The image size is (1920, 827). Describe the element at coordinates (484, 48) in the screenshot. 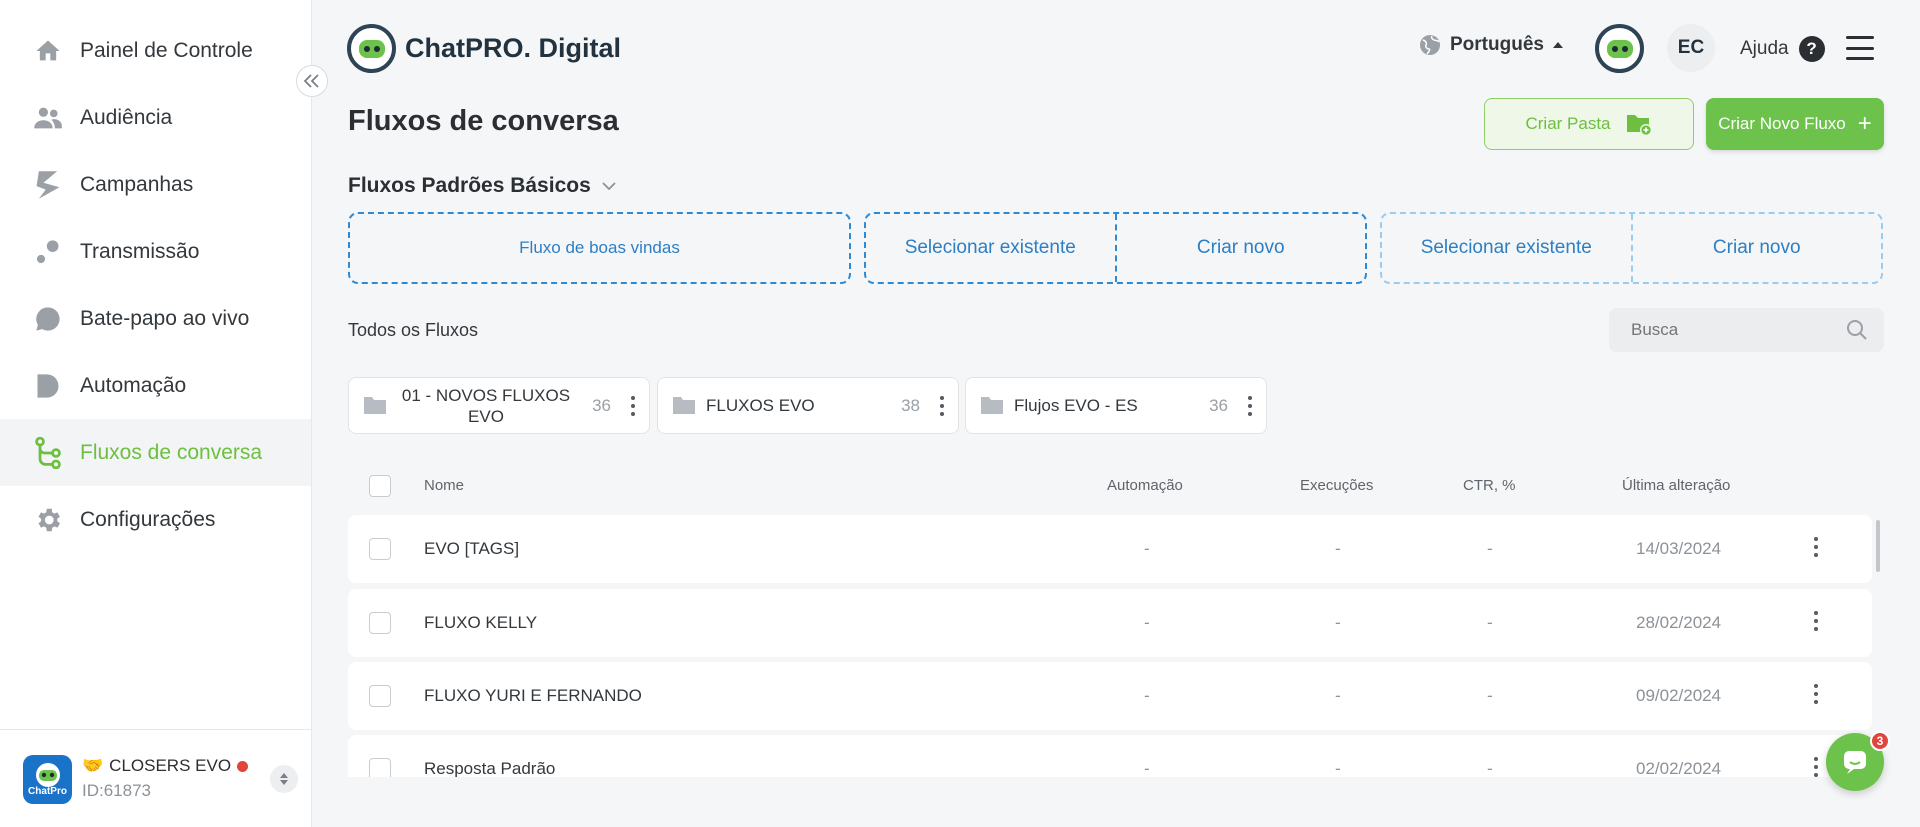

I see `brand-logo: ChatPRO. Digital` at that location.